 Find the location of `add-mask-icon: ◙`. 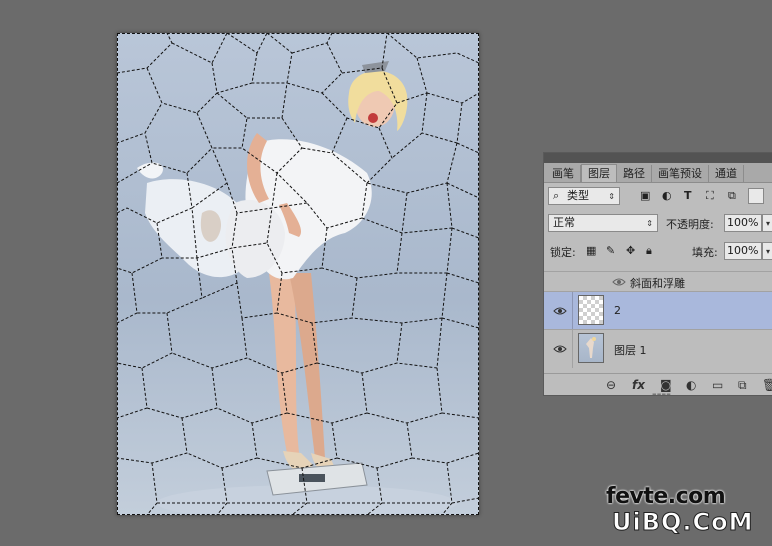

add-mask-icon: ◙ is located at coordinates (666, 385).